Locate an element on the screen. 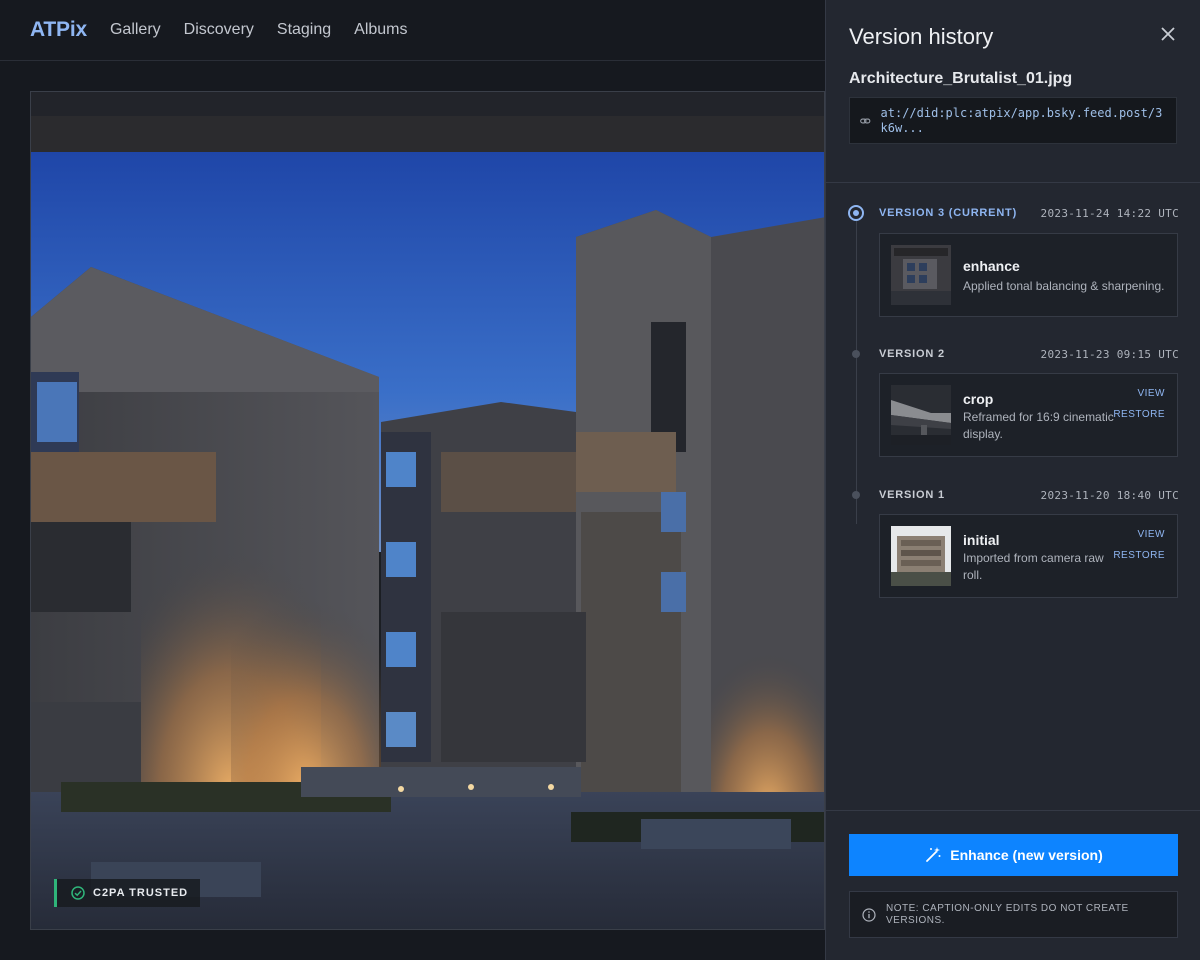 The width and height of the screenshot is (1200, 960). version-description: Reframed for 16:9 cinematic display. is located at coordinates (1038, 425).